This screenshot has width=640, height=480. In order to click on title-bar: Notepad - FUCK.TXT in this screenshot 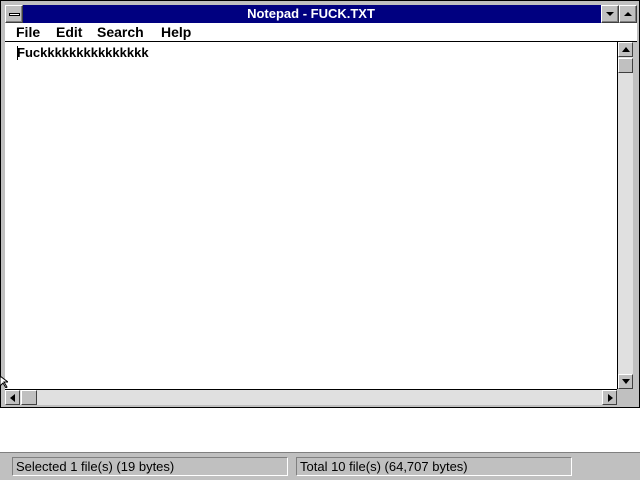, I will do `click(321, 14)`.